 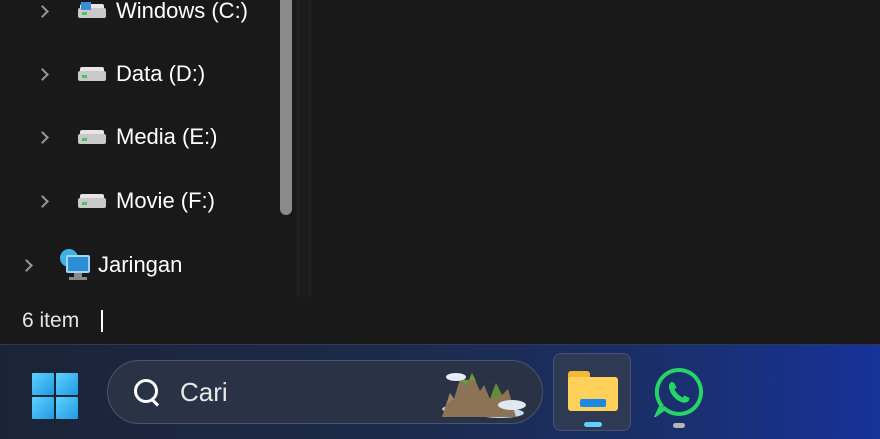 What do you see at coordinates (55, 396) in the screenshot?
I see `start-button` at bounding box center [55, 396].